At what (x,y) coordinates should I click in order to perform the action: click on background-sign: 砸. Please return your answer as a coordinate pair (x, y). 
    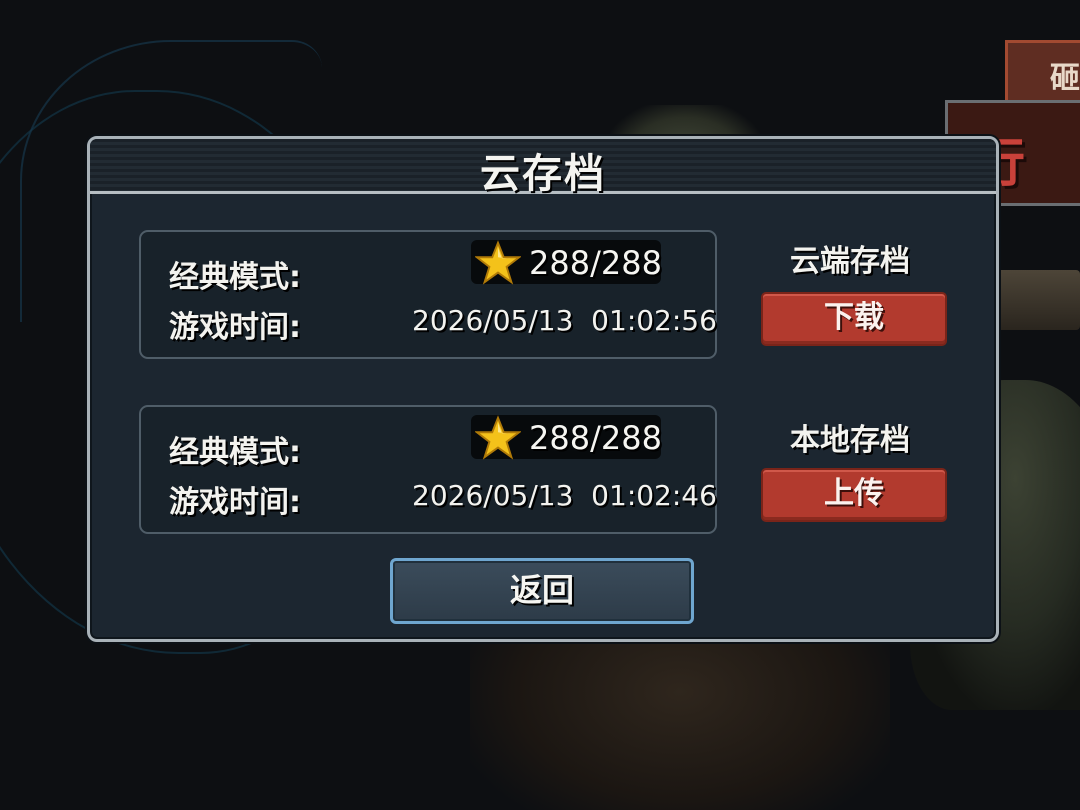
    Looking at the image, I should click on (1042, 73).